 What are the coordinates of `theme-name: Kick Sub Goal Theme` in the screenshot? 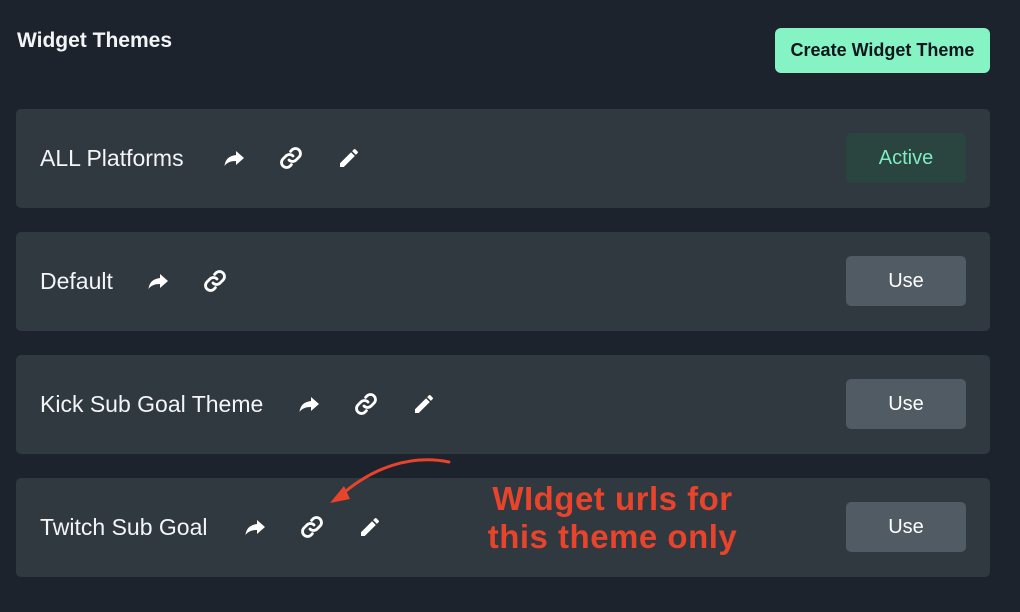 It's located at (152, 404).